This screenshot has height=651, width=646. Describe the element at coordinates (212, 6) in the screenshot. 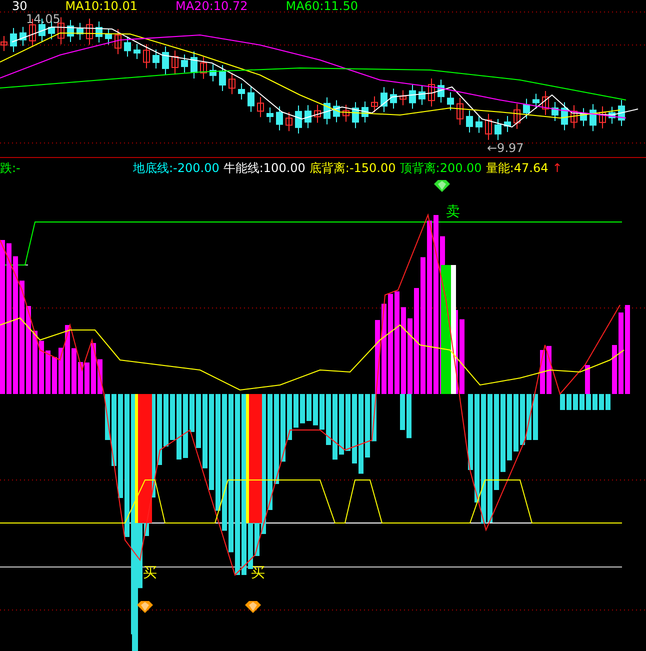

I see `legend-text: MA20:10.72` at that location.